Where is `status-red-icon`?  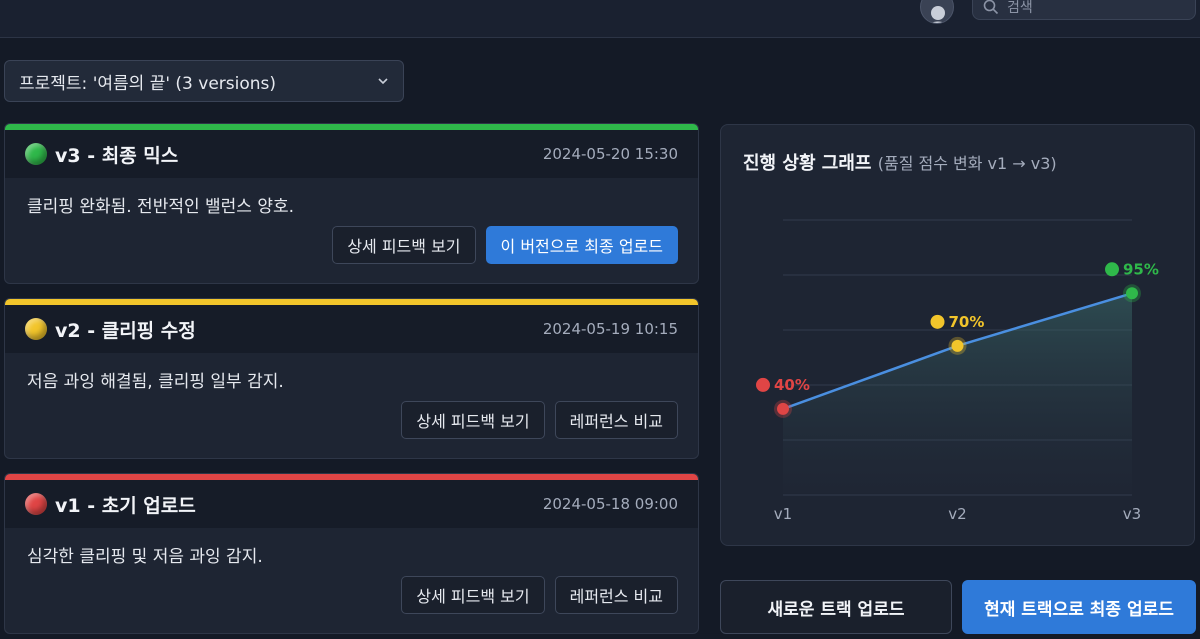
status-red-icon is located at coordinates (36, 504).